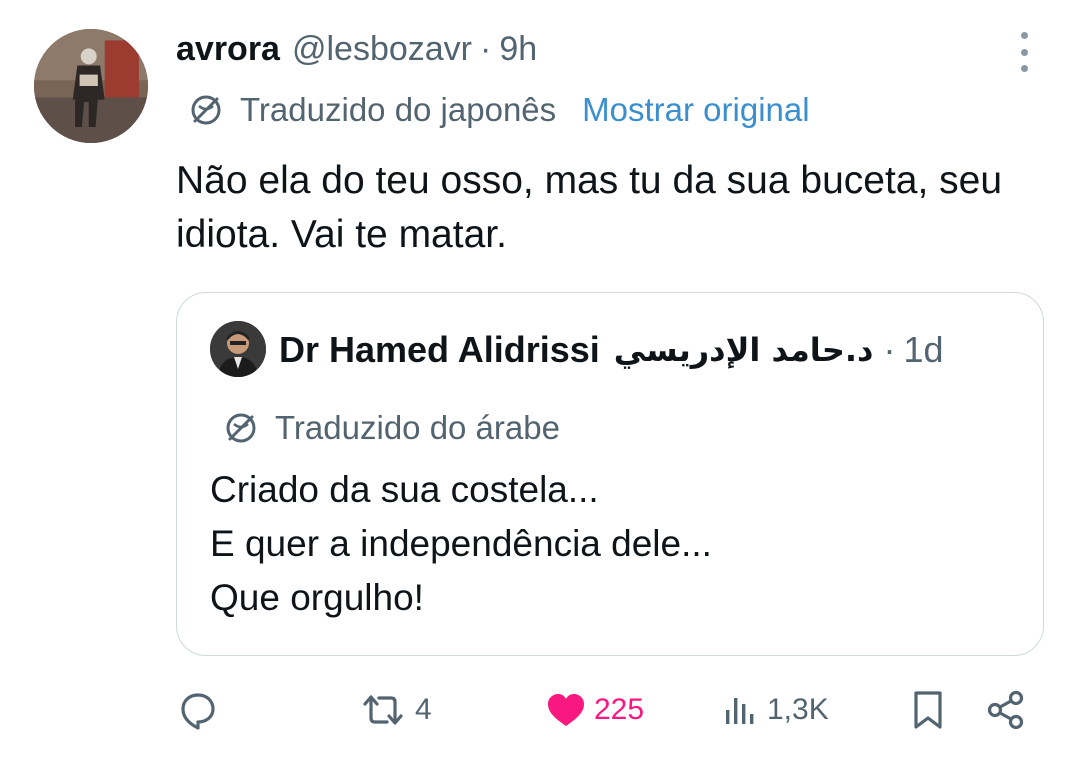 This screenshot has height=770, width=1080. What do you see at coordinates (540, 710) in the screenshot?
I see `action-bar: 4 225 1,3K` at bounding box center [540, 710].